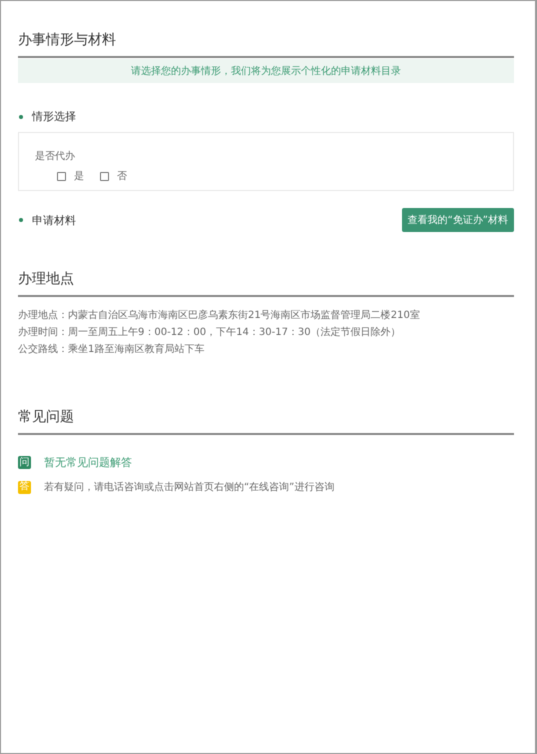  Describe the element at coordinates (55, 156) in the screenshot. I see `question-label: 是否代办` at that location.